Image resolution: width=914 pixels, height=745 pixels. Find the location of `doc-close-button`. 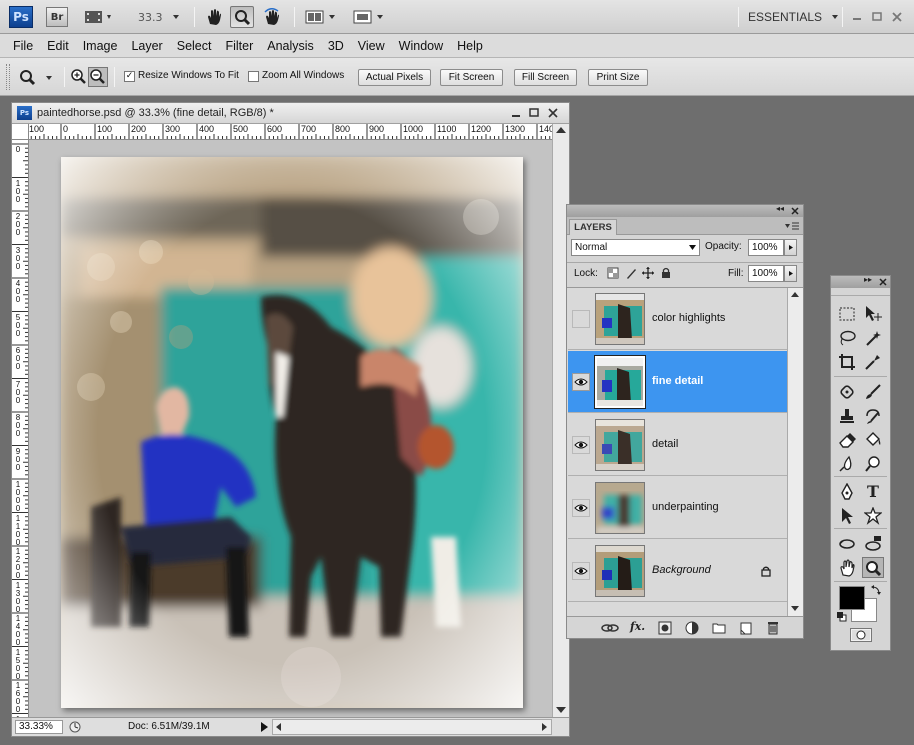

doc-close-button is located at coordinates (553, 113).